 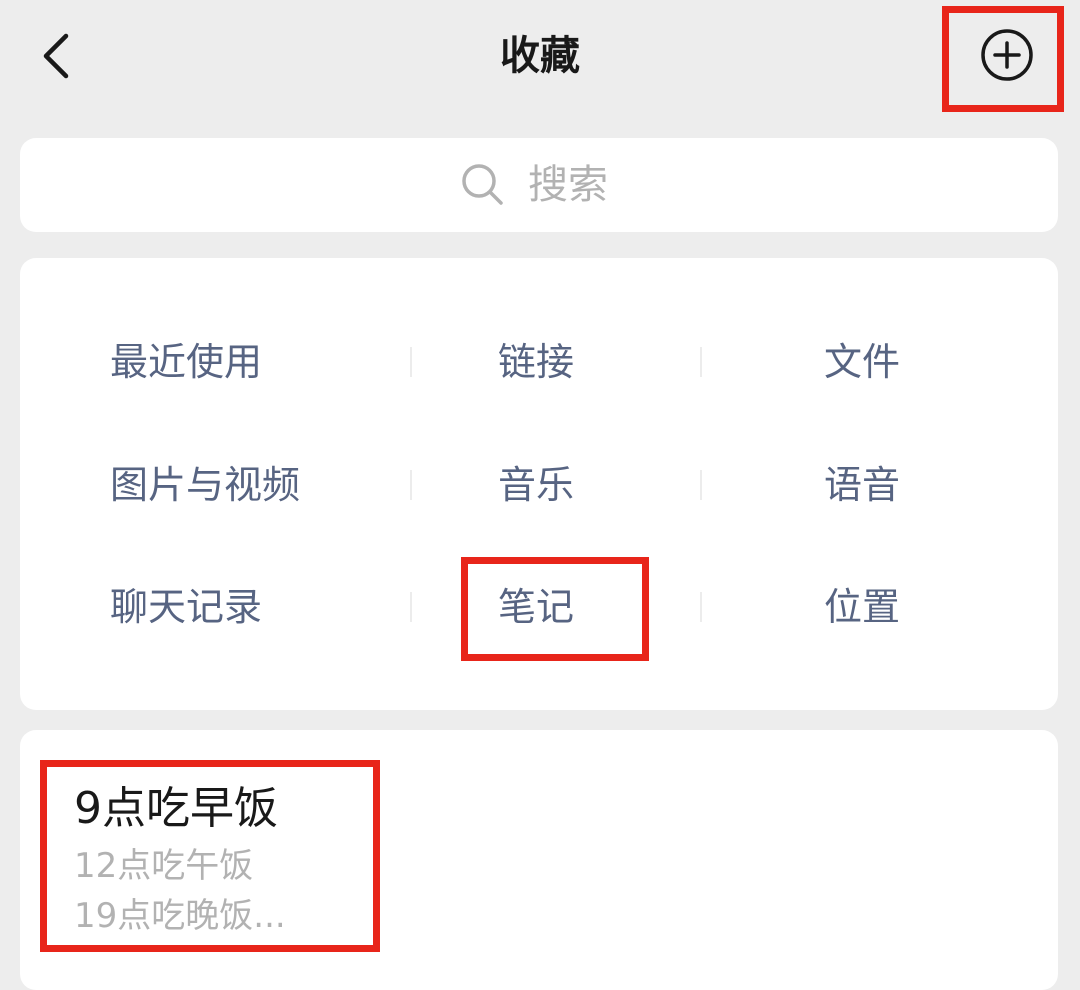 What do you see at coordinates (1003, 59) in the screenshot?
I see `highlight-box-add` at bounding box center [1003, 59].